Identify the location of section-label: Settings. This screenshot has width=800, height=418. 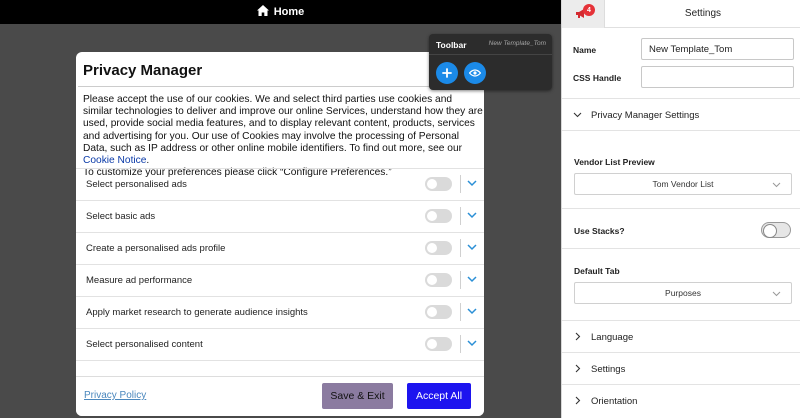
(608, 369).